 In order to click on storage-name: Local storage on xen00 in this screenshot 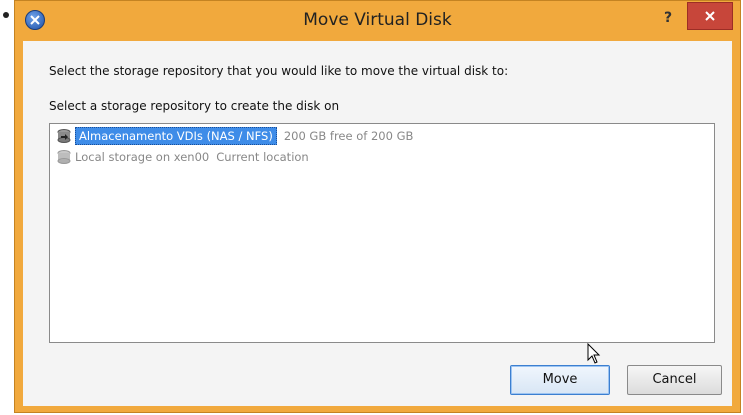, I will do `click(142, 157)`.